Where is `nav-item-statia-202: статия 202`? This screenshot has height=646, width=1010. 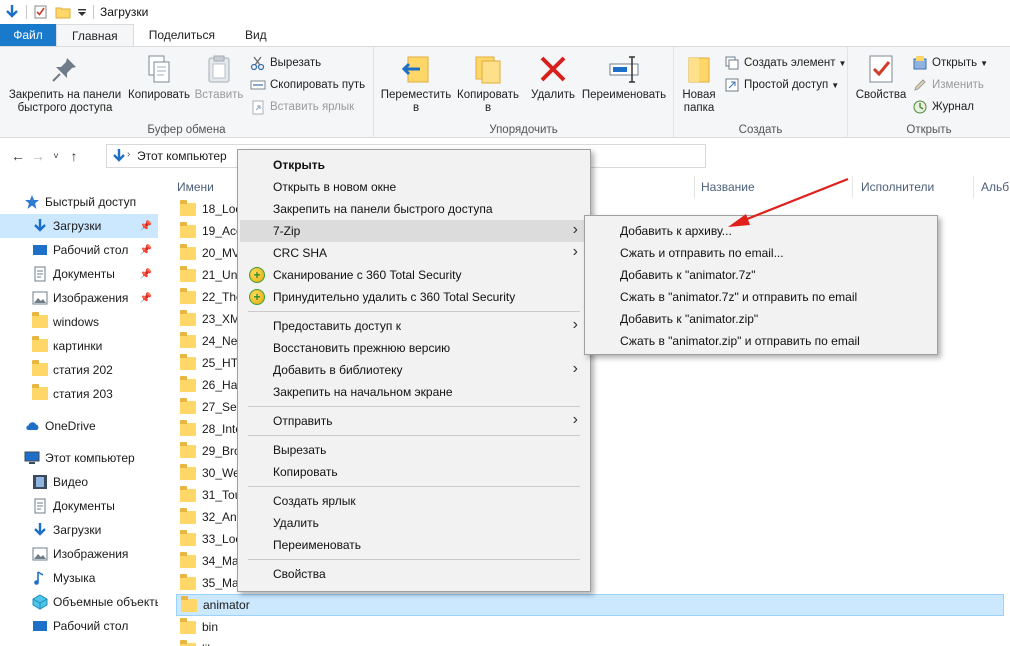 nav-item-statia-202: статия 202 is located at coordinates (79, 370).